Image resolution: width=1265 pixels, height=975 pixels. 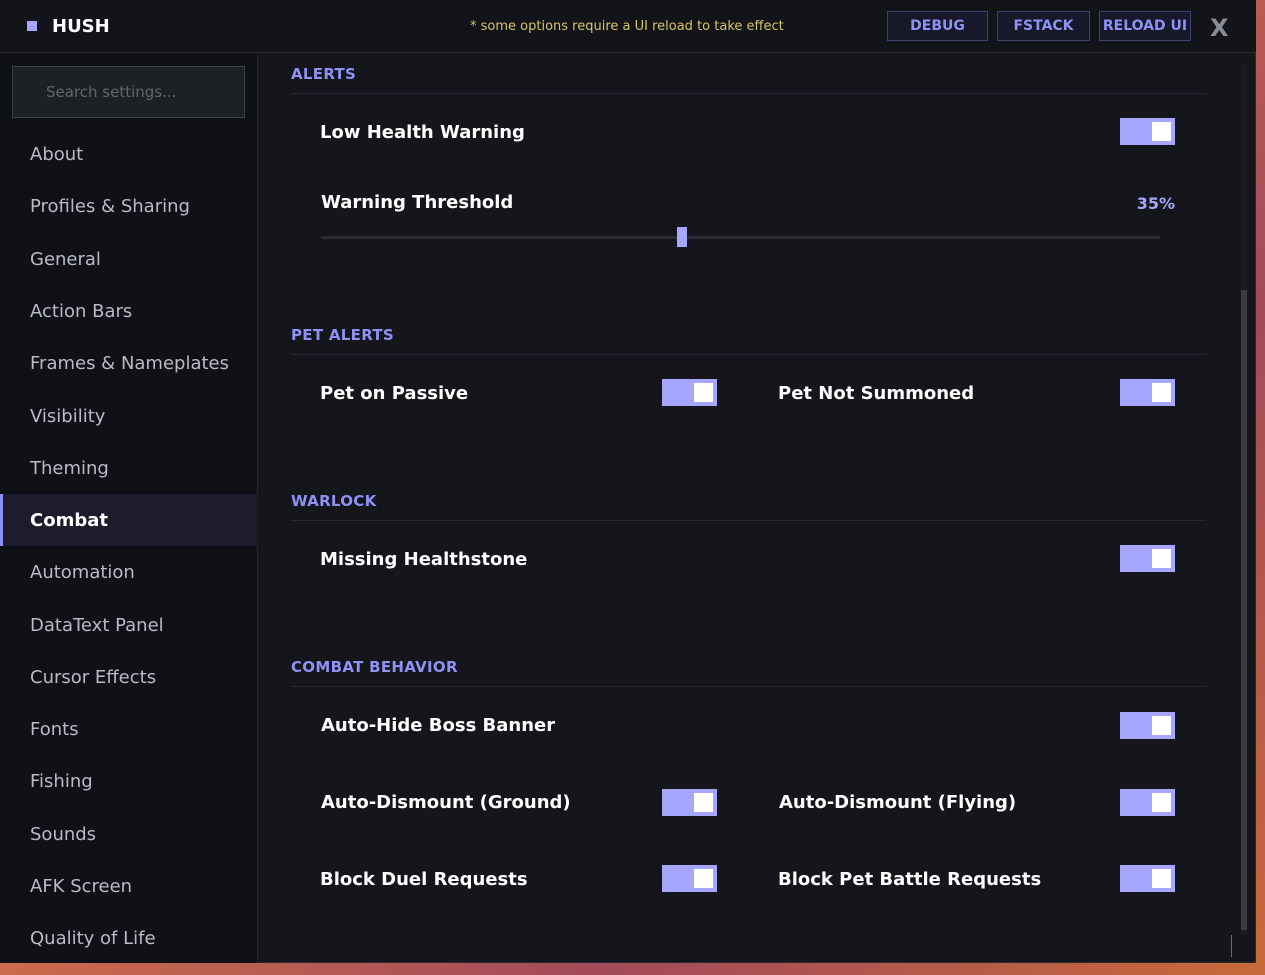 I want to click on sidebar-item-combat: Combat, so click(x=129, y=520).